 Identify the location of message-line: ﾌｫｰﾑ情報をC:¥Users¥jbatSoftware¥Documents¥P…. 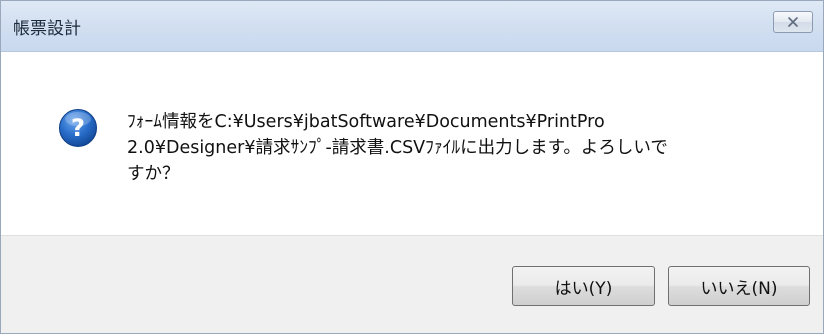
(366, 122).